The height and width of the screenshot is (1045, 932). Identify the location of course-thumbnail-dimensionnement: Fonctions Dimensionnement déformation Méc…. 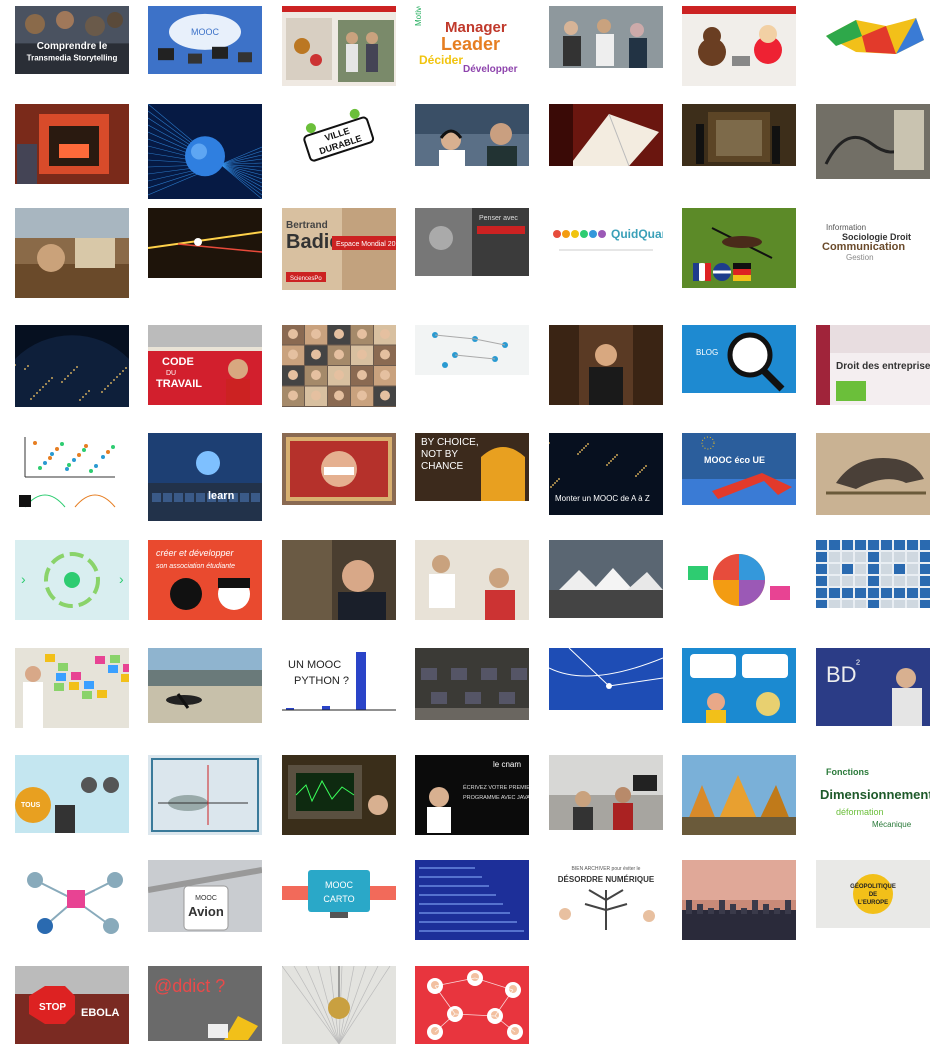
(873, 794).